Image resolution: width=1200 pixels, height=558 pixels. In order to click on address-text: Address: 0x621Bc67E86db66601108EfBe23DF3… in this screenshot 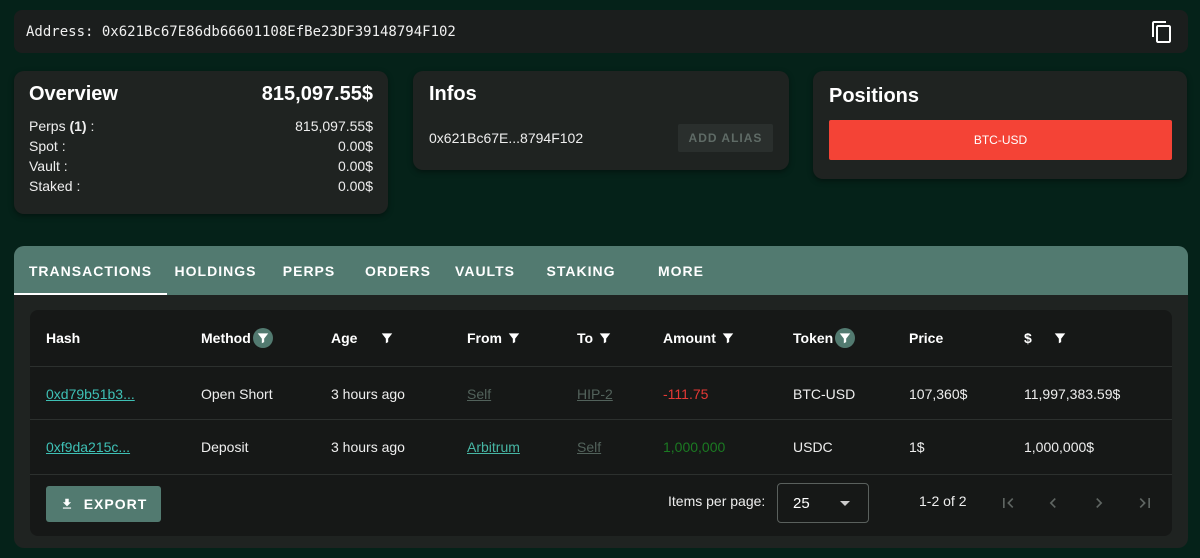, I will do `click(241, 31)`.